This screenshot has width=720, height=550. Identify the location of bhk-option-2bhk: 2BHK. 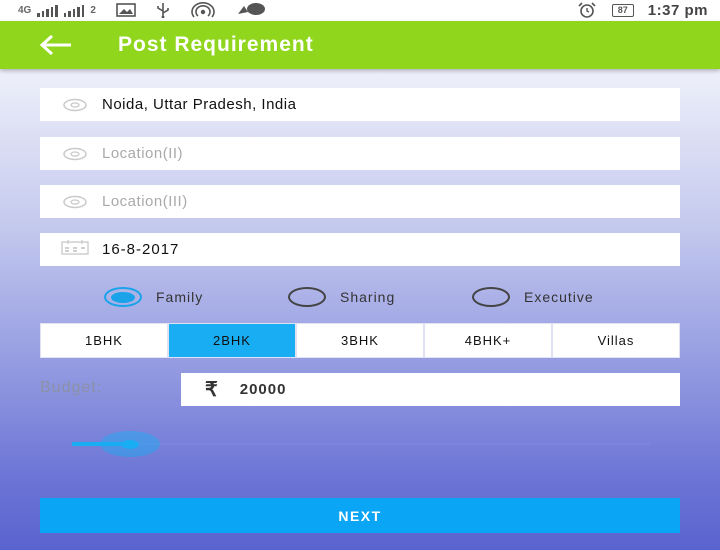
(232, 340).